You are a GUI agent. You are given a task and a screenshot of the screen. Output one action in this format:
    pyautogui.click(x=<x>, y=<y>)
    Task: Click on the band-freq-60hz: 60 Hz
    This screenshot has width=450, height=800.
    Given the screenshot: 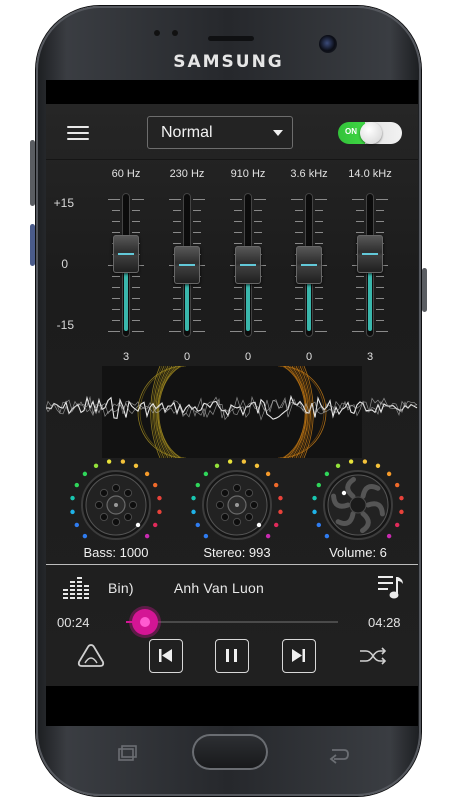 What is the action you would take?
    pyautogui.click(x=126, y=174)
    